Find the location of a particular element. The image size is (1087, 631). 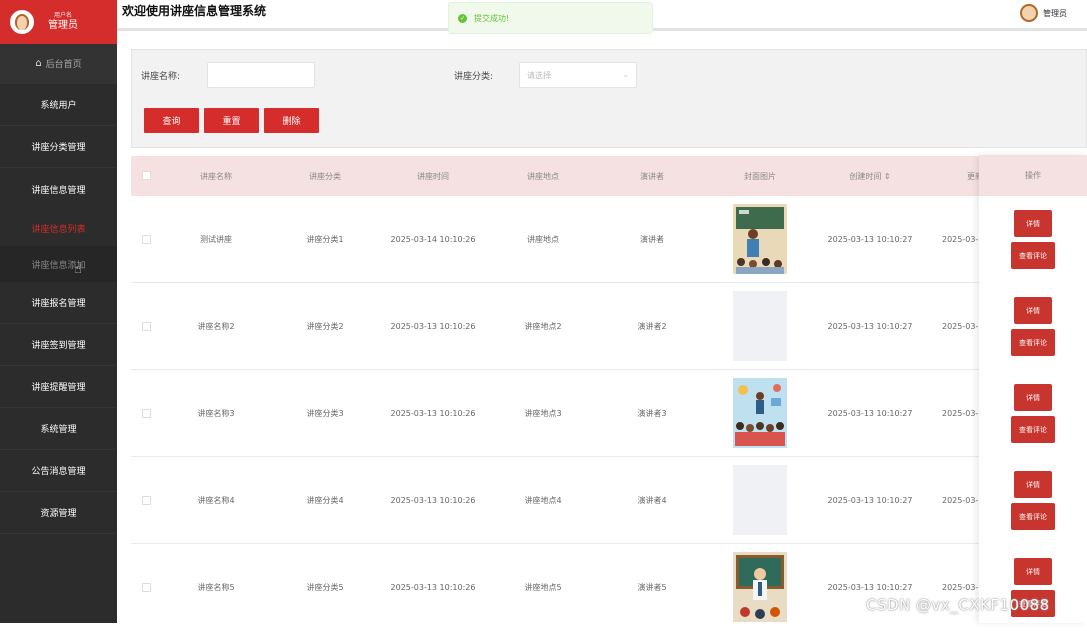

user-name: 管理员 is located at coordinates (63, 25).